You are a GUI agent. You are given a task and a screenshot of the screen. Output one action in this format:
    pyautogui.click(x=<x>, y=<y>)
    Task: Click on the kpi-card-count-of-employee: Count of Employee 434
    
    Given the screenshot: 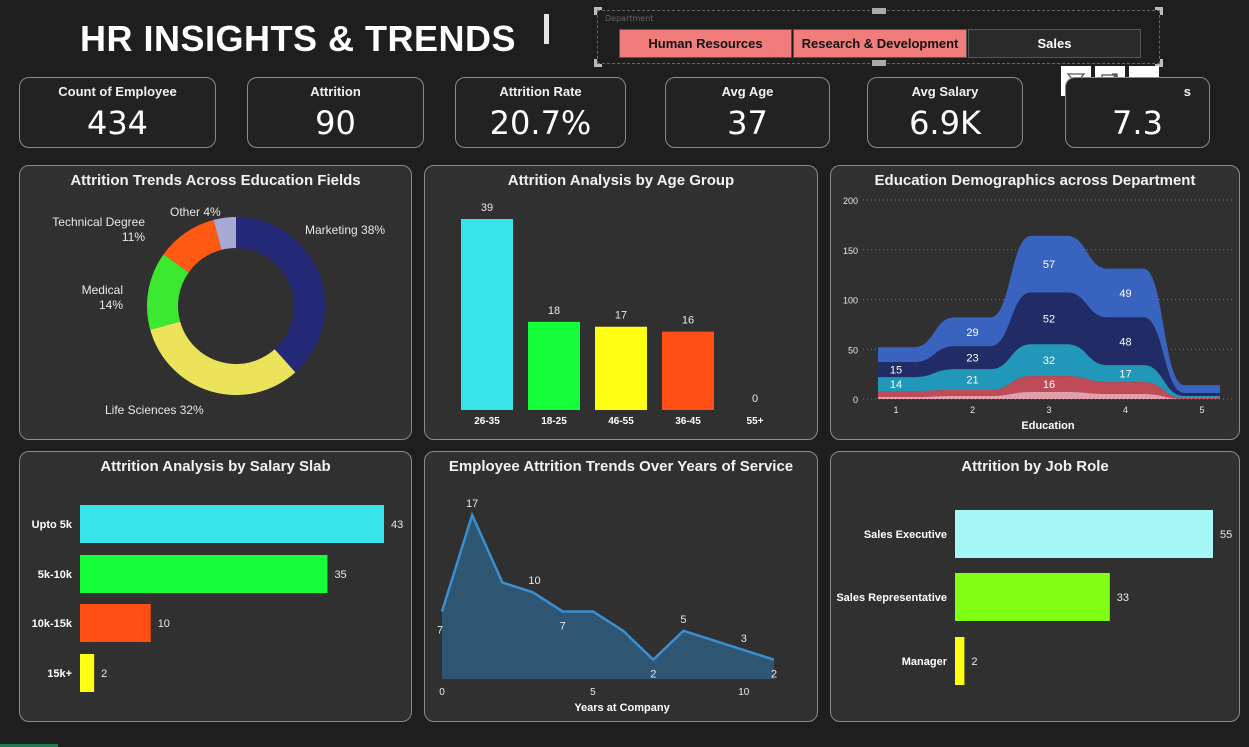 What is the action you would take?
    pyautogui.click(x=117, y=112)
    